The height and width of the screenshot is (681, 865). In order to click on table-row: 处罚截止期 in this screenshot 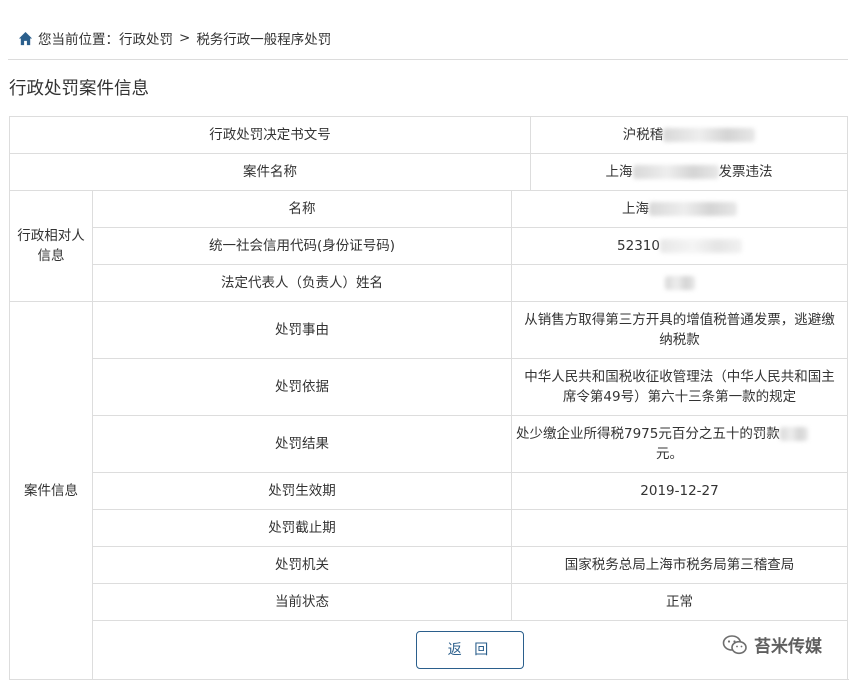, I will do `click(429, 528)`.